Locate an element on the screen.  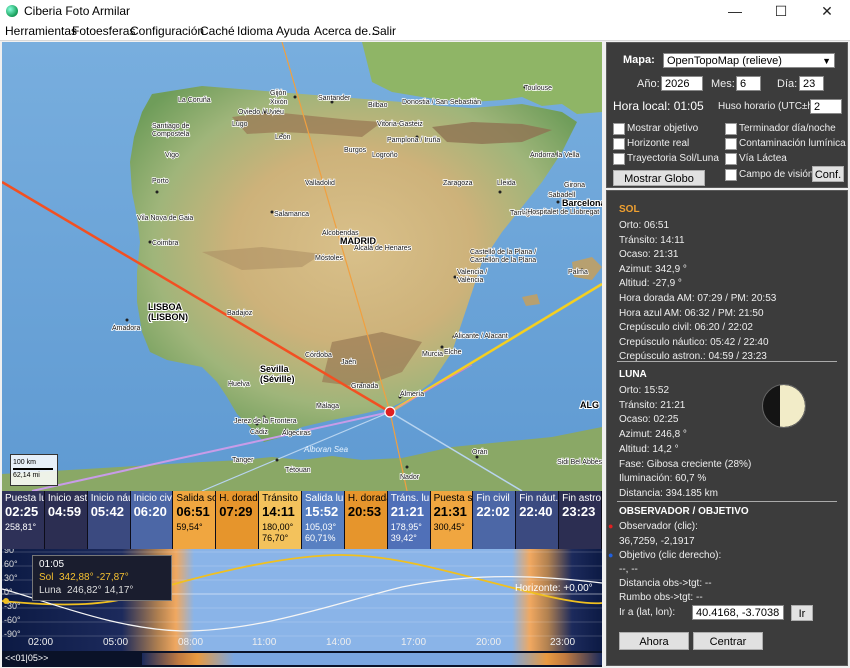
maximize-button: ☐ is located at coordinates (781, 11).